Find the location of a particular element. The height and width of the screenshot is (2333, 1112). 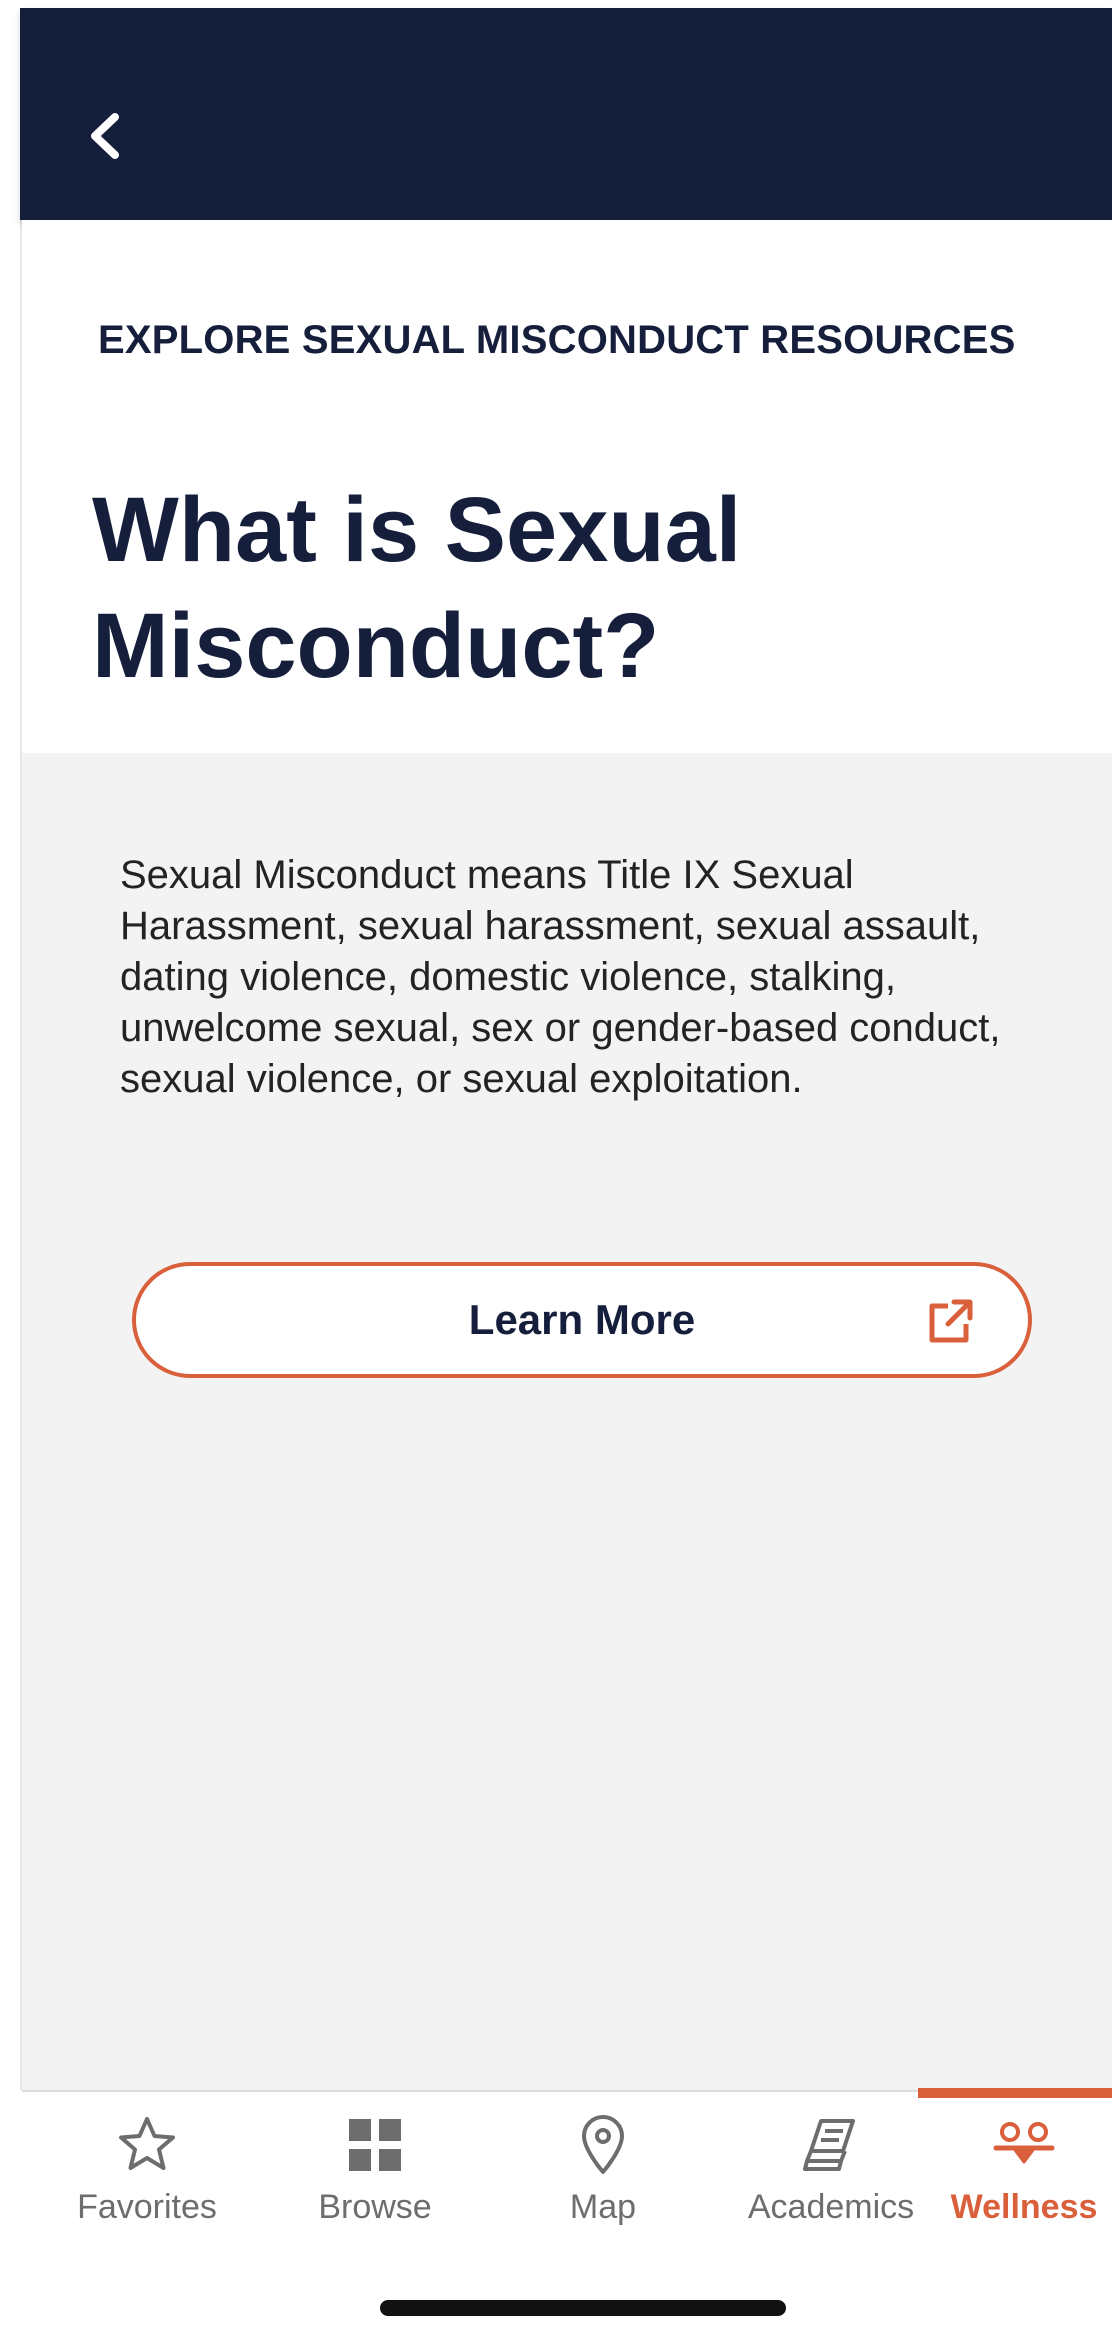

active-tab-indicator is located at coordinates (1015, 2093).